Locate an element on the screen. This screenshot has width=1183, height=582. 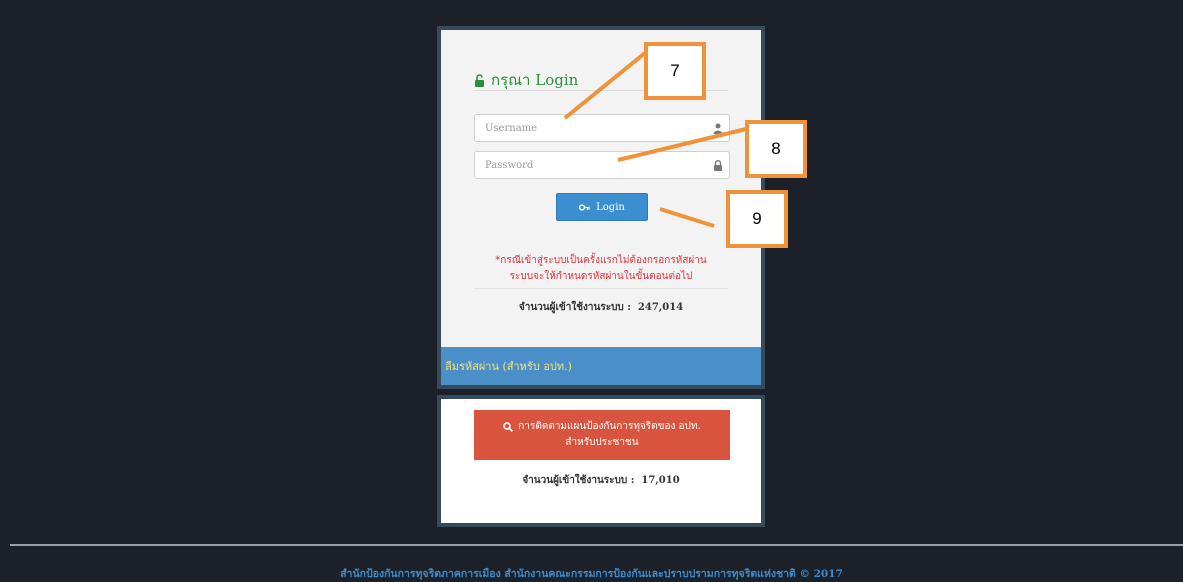
callout-leader-lines is located at coordinates (655, 139).